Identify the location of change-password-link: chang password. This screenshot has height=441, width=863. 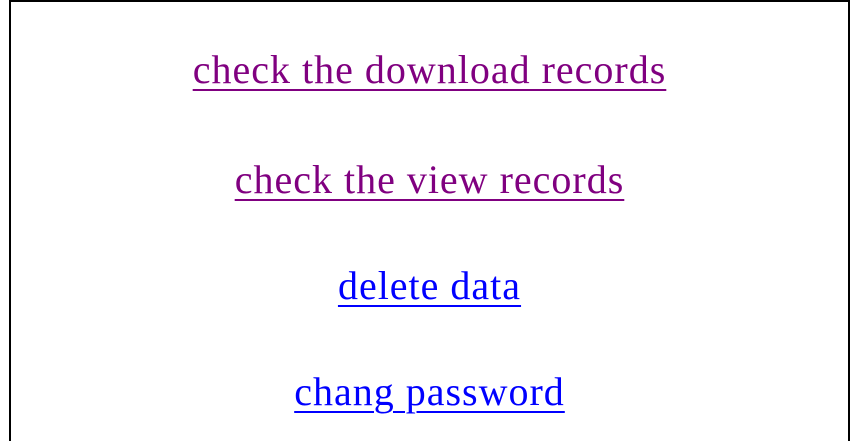
(429, 391).